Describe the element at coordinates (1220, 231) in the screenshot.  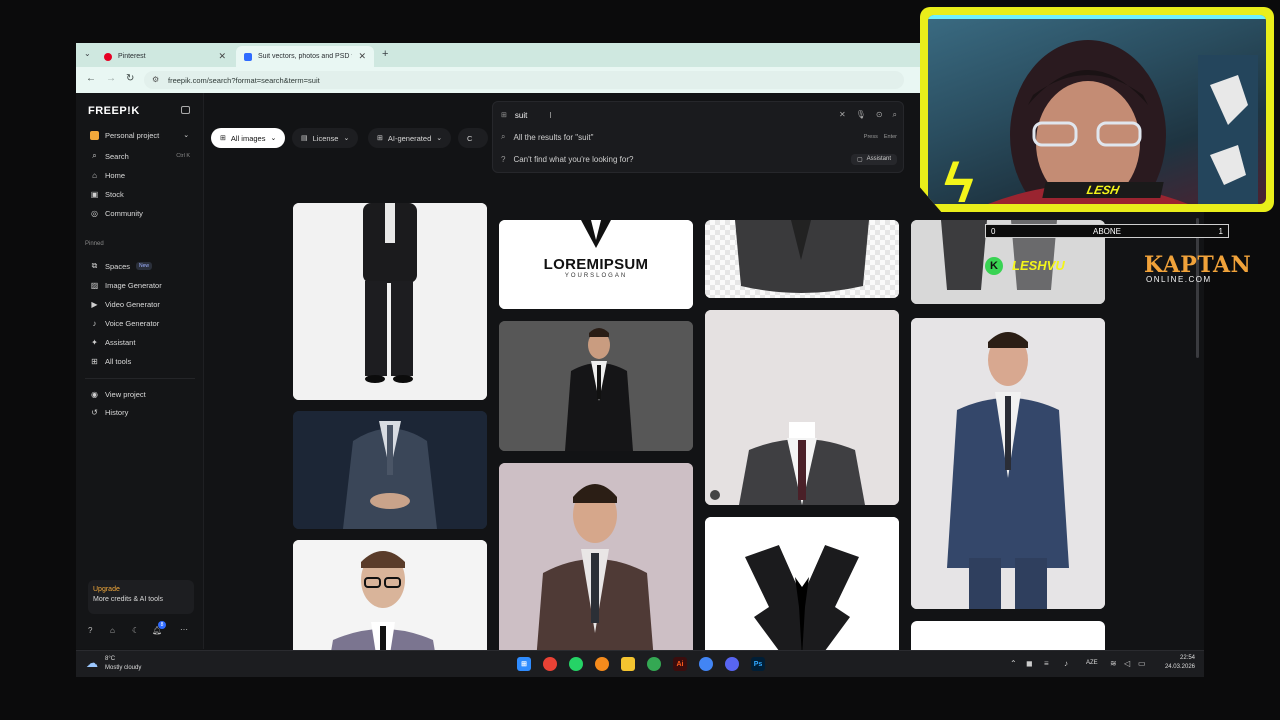
I see `abone-end: 1` at that location.